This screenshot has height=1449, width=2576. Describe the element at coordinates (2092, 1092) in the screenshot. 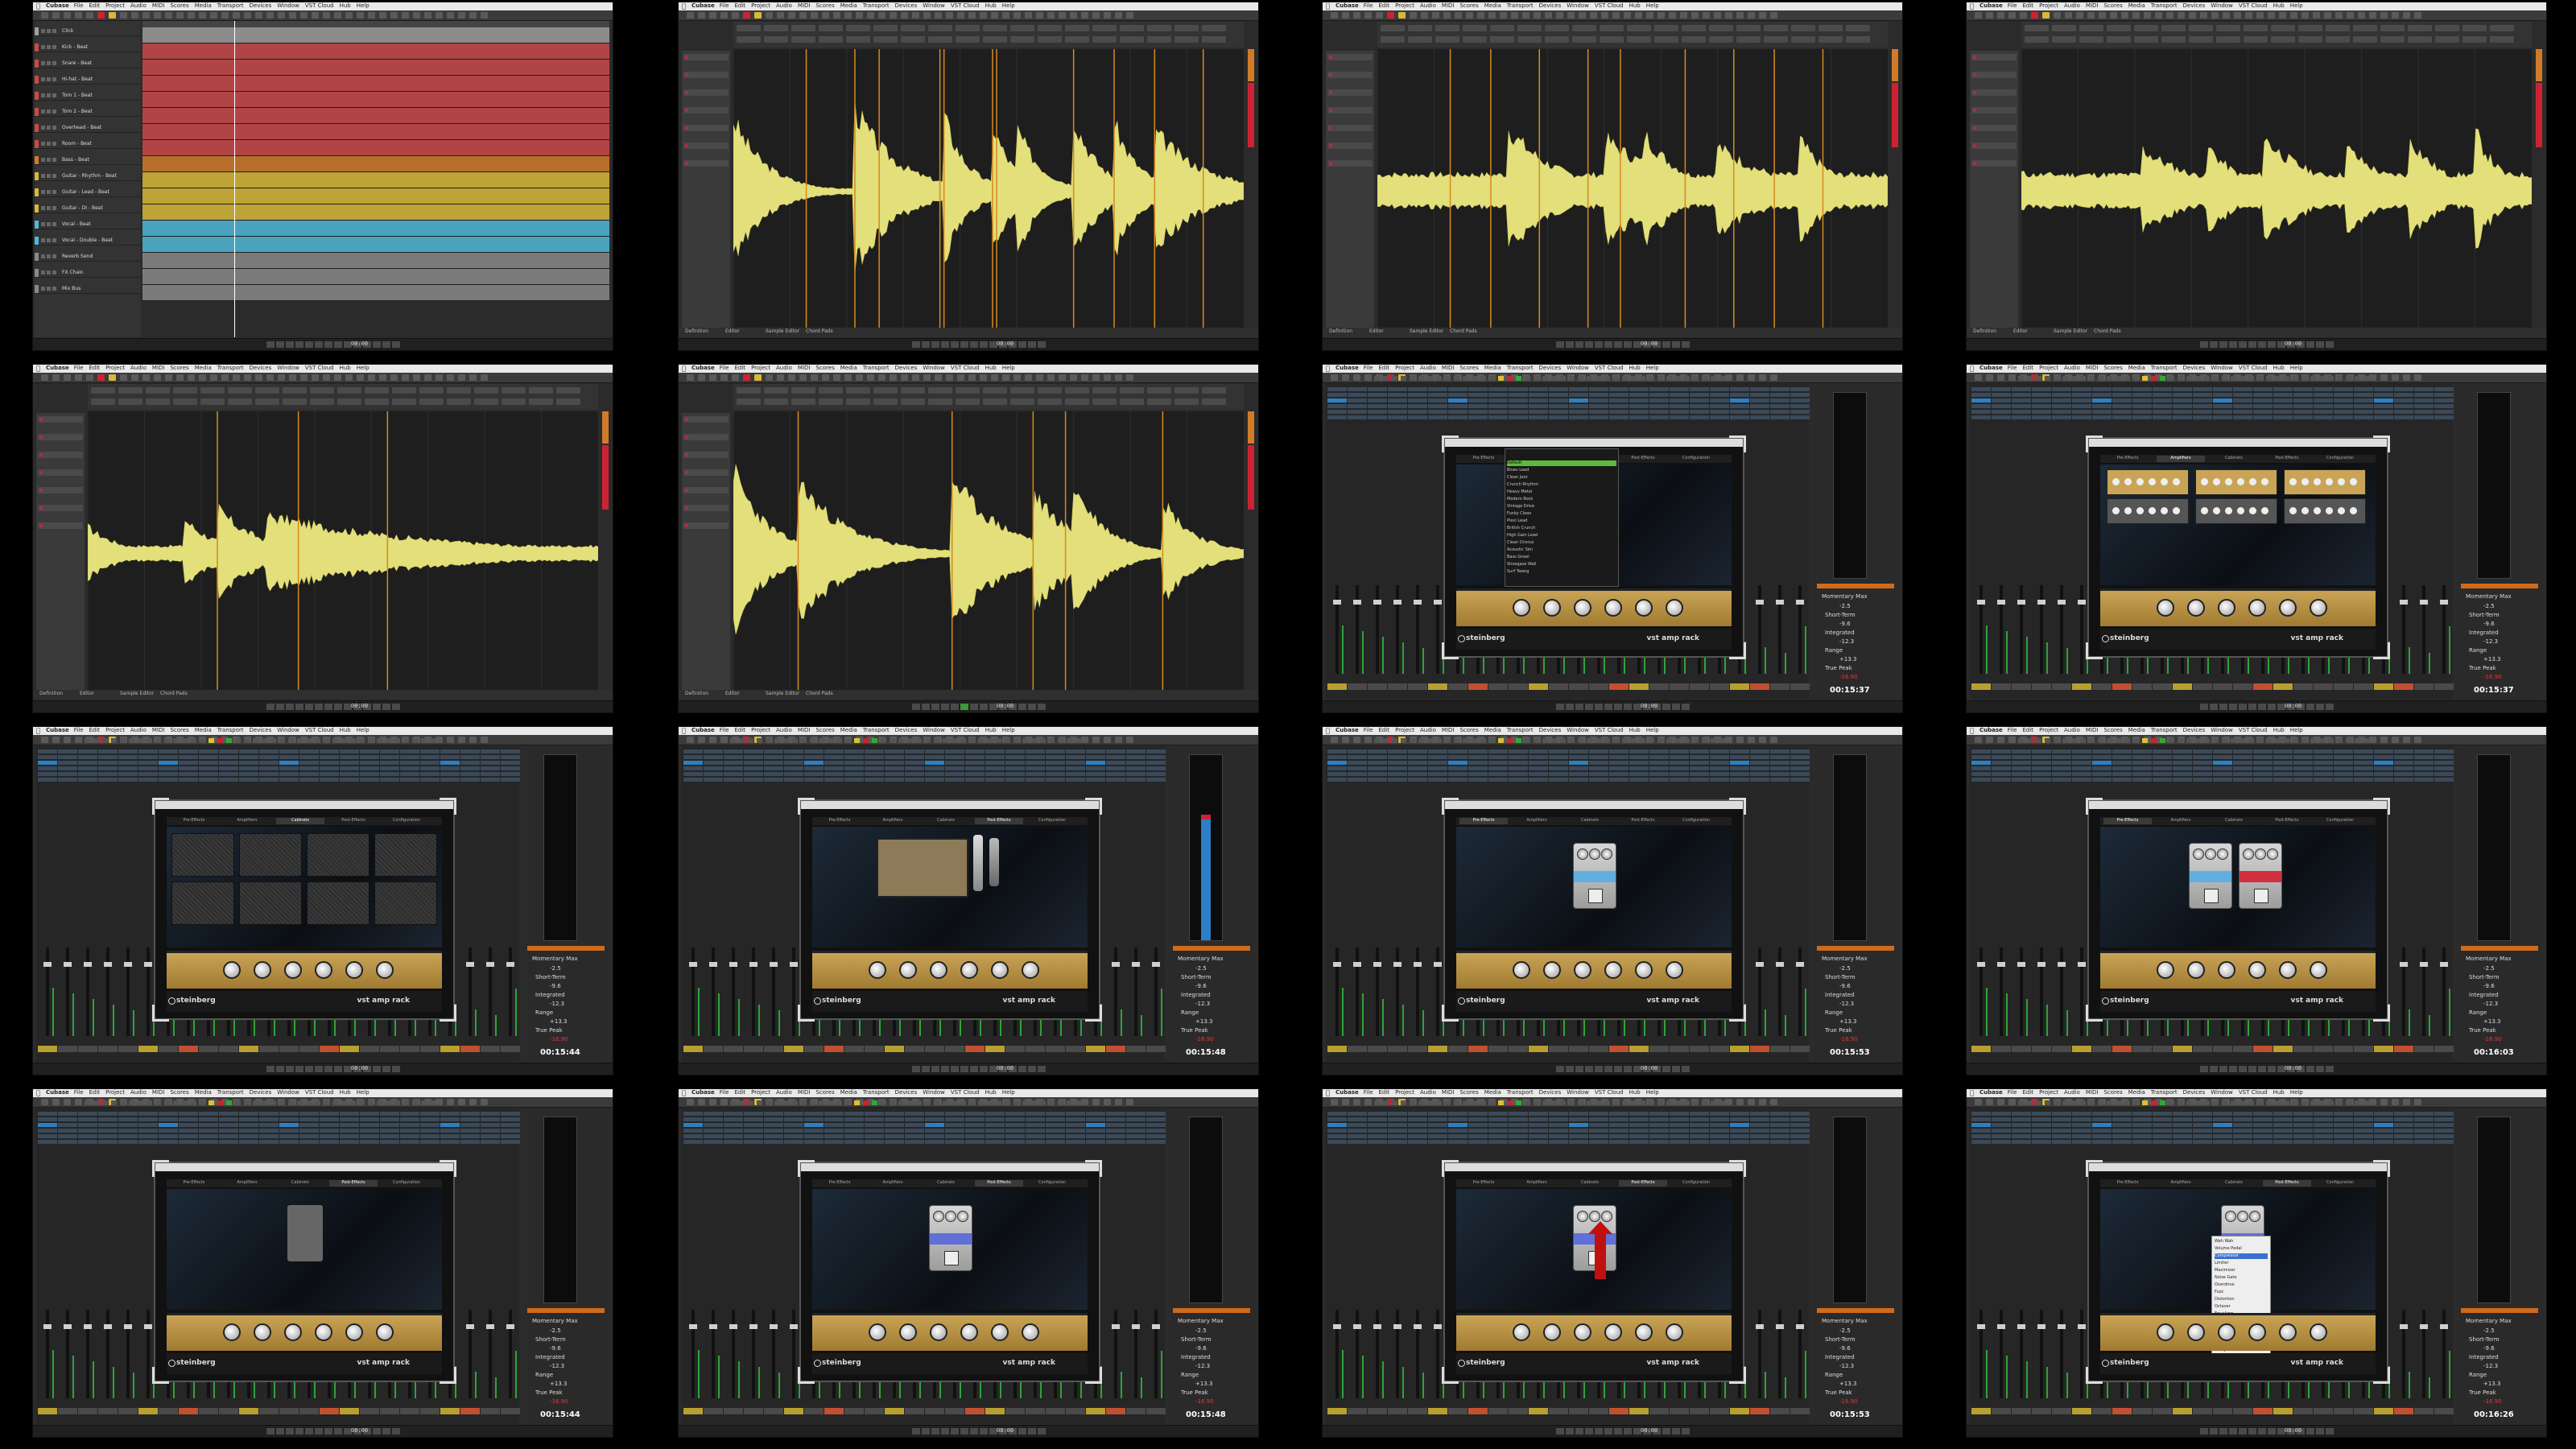

I see `menu-item-midi: MIDI` at that location.